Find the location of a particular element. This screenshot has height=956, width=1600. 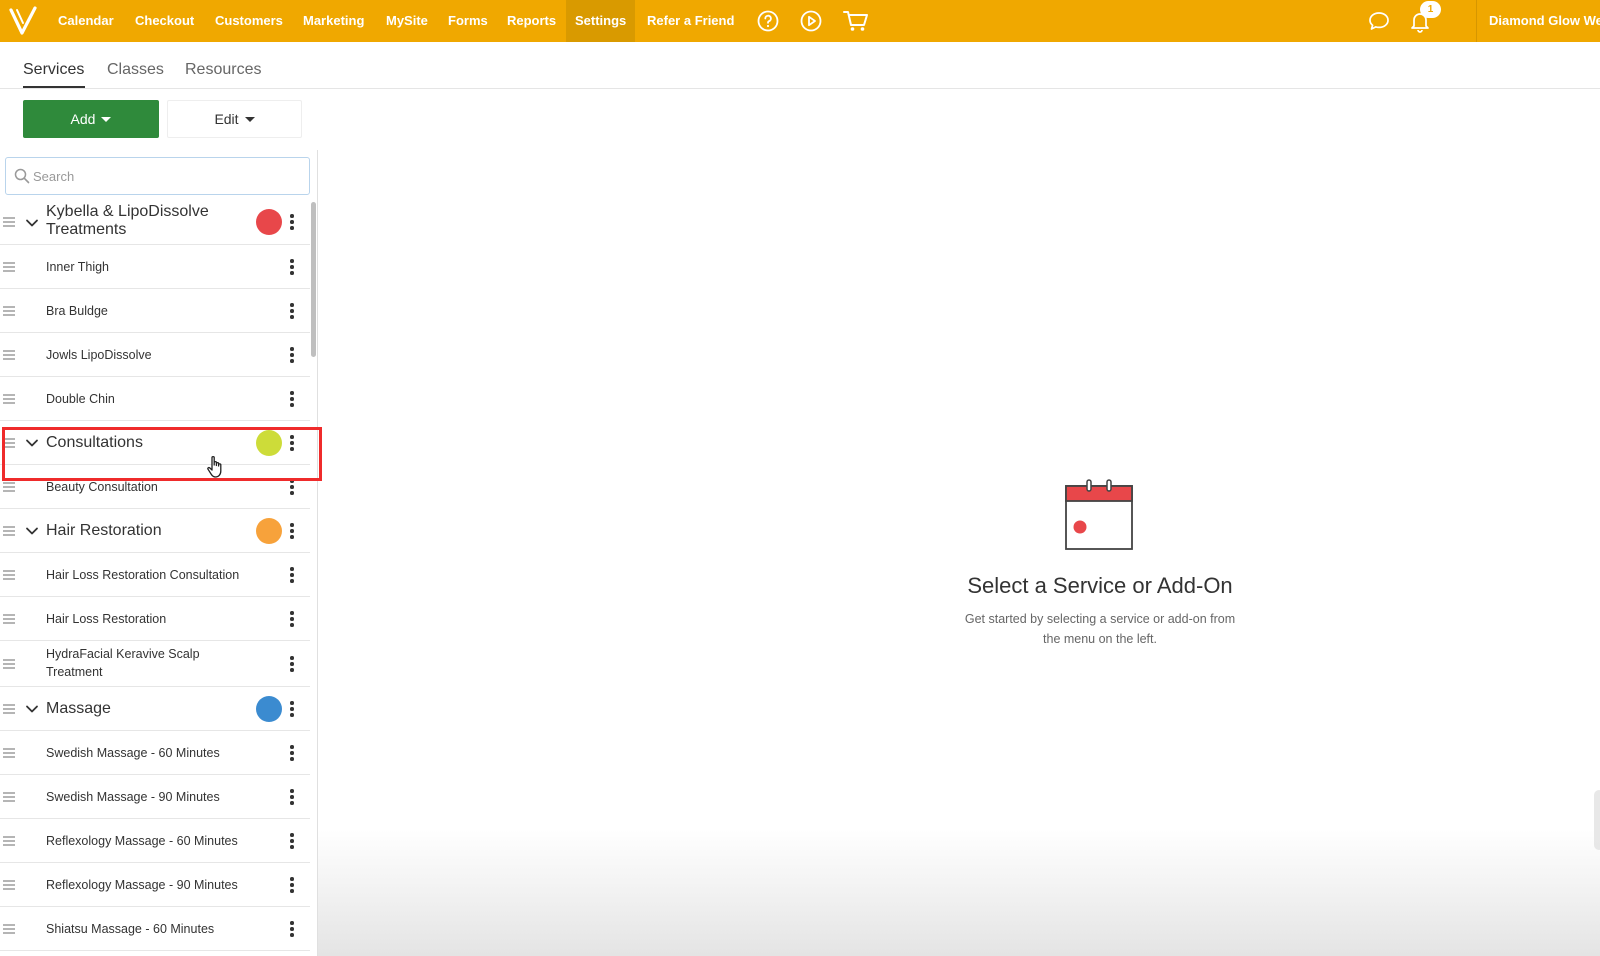

search-box is located at coordinates (157, 176).